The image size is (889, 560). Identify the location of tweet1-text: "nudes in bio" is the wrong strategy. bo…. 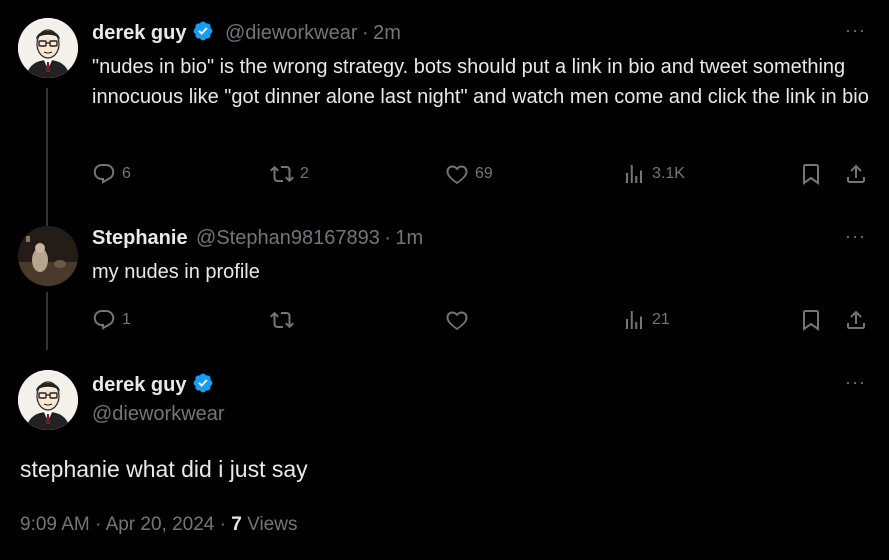
(480, 82).